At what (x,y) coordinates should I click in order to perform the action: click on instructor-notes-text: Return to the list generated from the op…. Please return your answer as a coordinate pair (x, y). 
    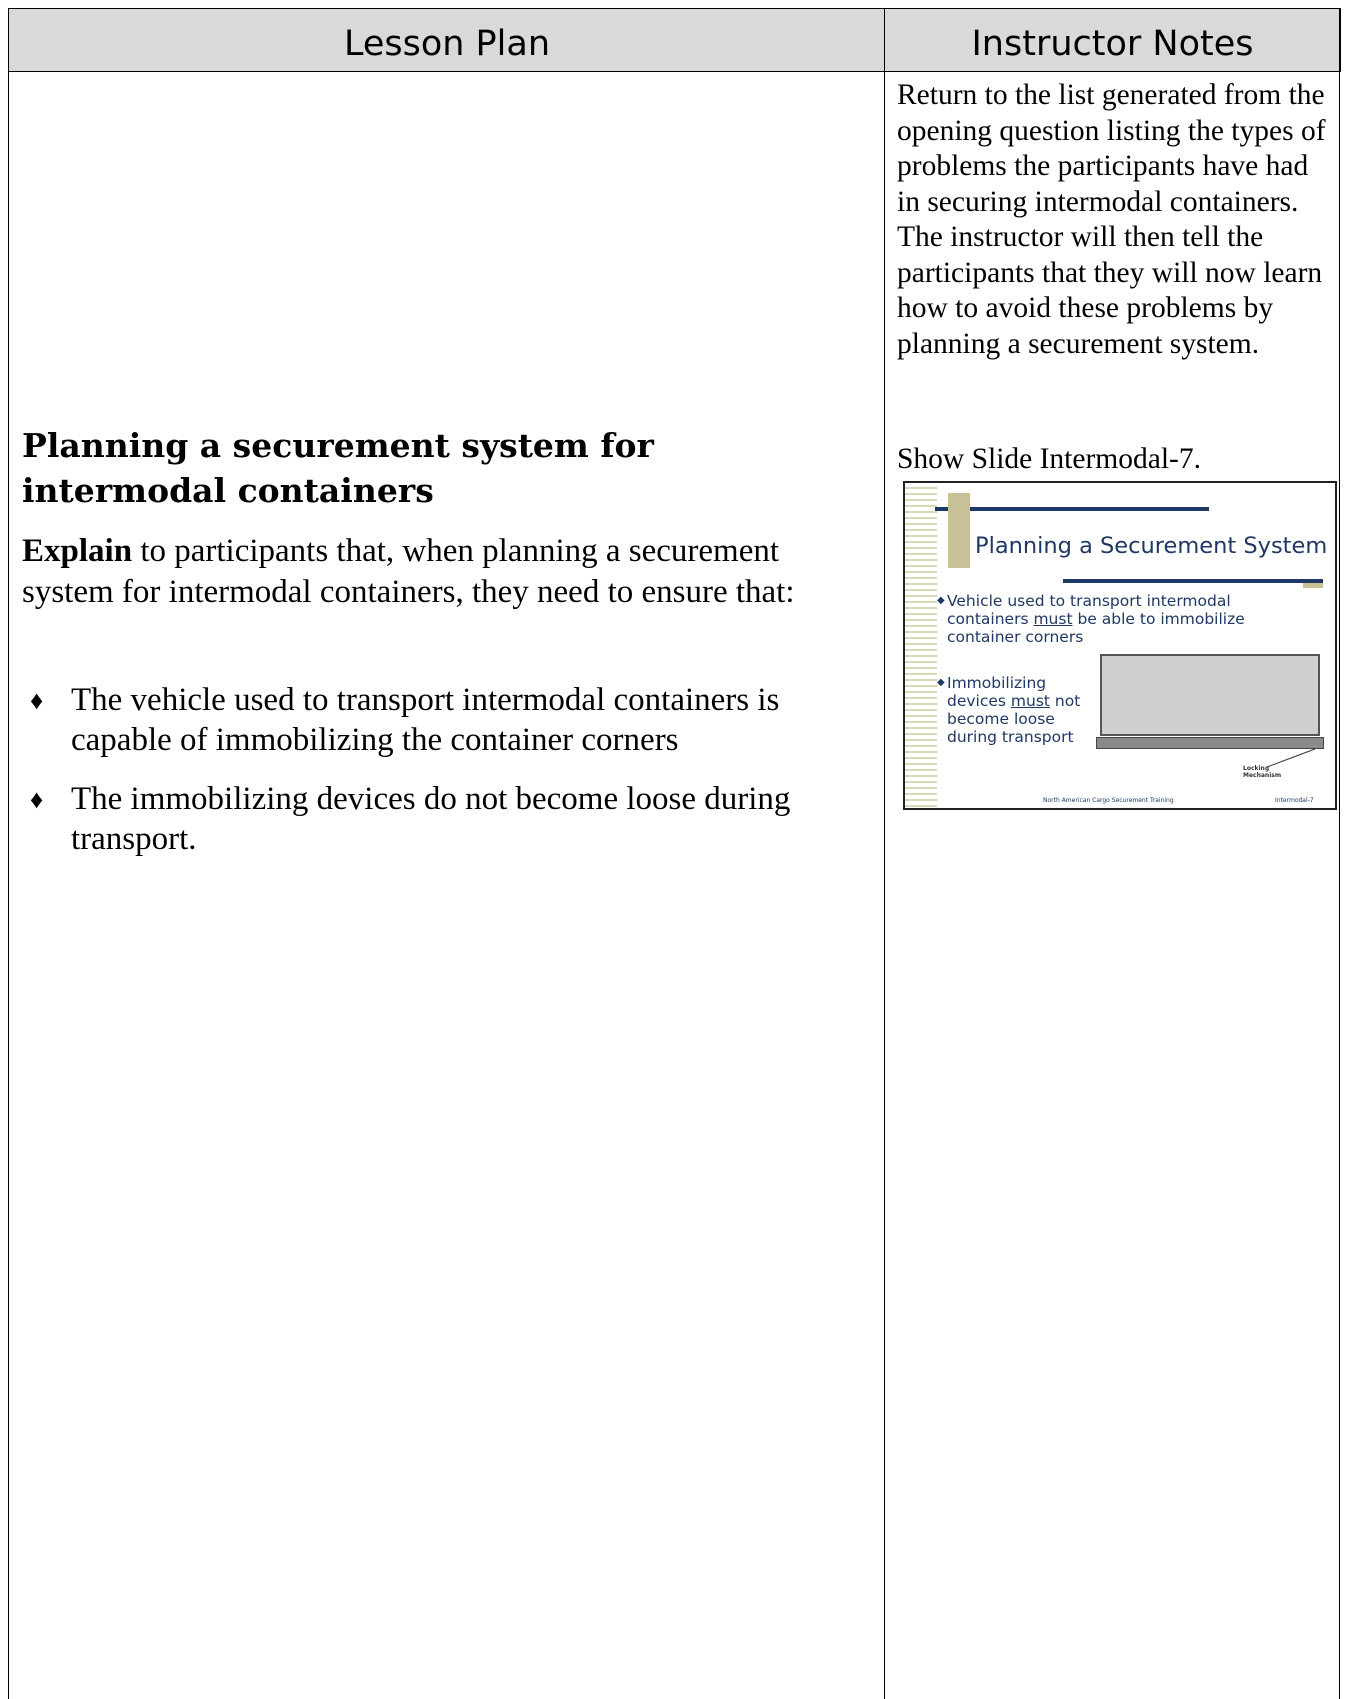
    Looking at the image, I should click on (1117, 220).